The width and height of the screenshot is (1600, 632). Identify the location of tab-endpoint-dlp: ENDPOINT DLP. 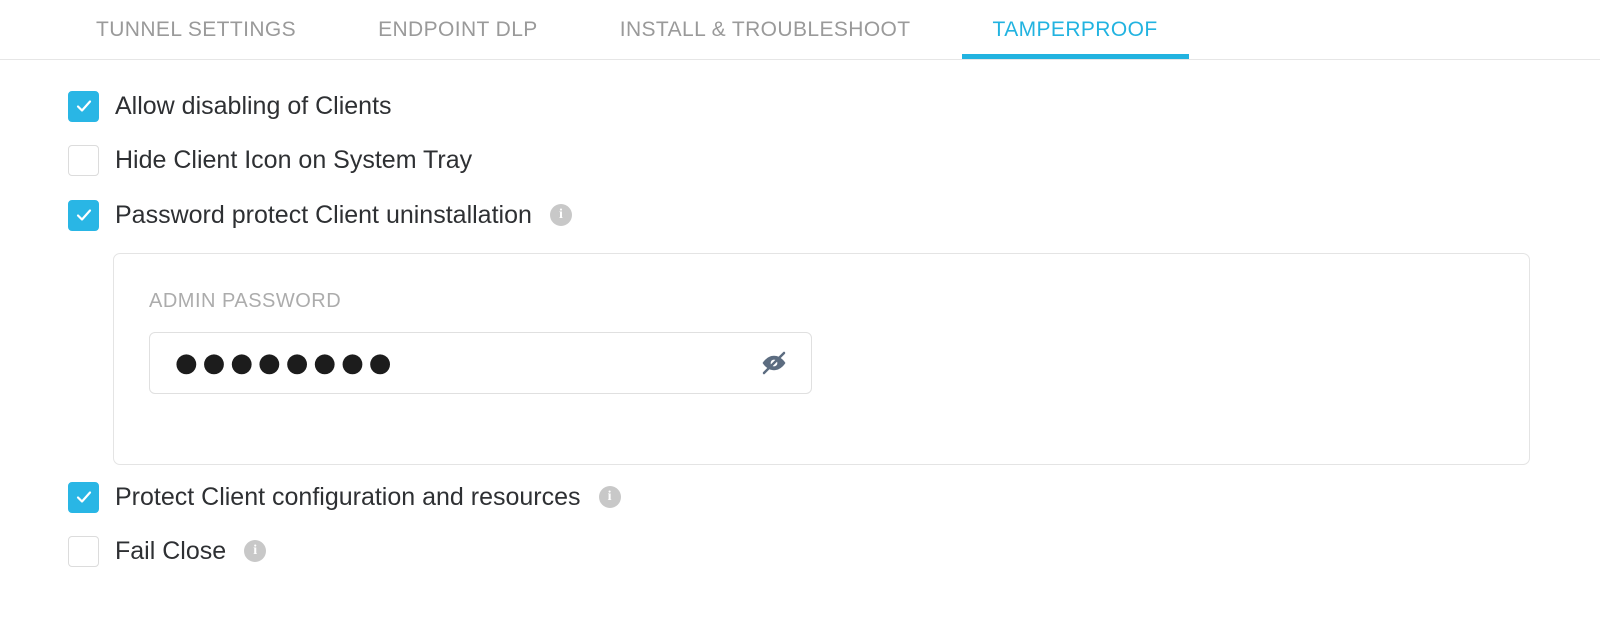
(458, 29).